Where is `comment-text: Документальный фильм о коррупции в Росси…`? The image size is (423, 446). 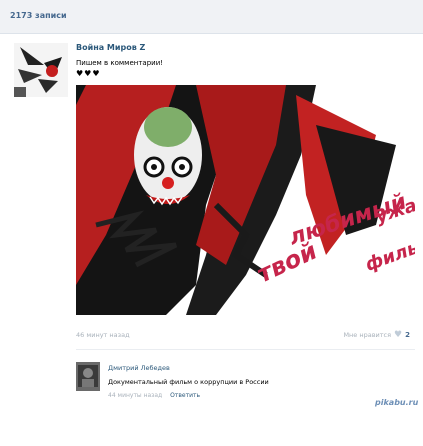 comment-text: Документальный фильм о коррупции в Росси… is located at coordinates (188, 382).